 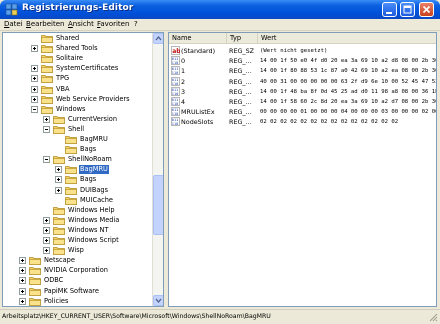 I want to click on title-bar: Registrierungs-Editor, so click(x=220, y=9).